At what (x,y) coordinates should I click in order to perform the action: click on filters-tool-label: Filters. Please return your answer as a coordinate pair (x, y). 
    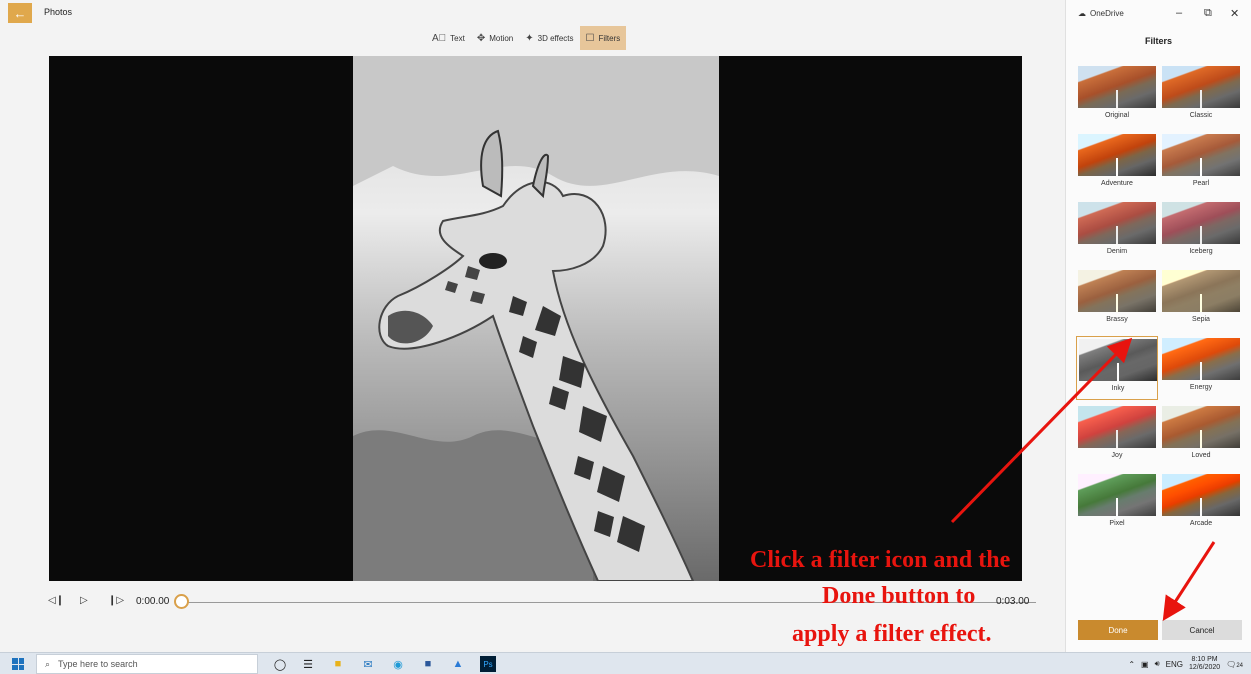
    Looking at the image, I should click on (609, 38).